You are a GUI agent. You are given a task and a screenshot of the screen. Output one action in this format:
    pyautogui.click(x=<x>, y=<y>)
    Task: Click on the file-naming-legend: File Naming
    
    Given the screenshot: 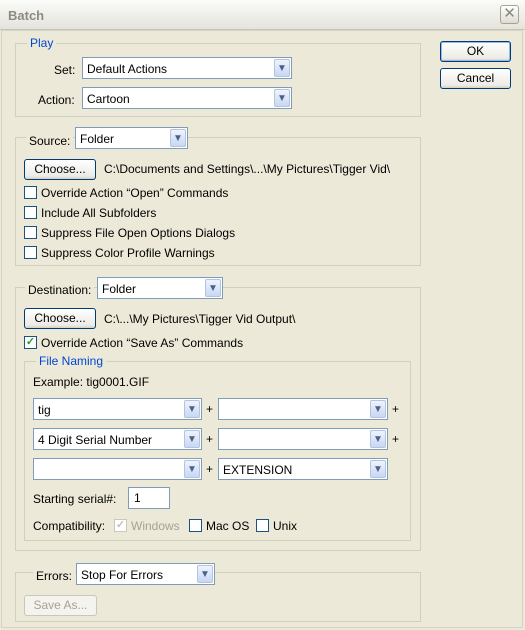 What is the action you would take?
    pyautogui.click(x=71, y=361)
    